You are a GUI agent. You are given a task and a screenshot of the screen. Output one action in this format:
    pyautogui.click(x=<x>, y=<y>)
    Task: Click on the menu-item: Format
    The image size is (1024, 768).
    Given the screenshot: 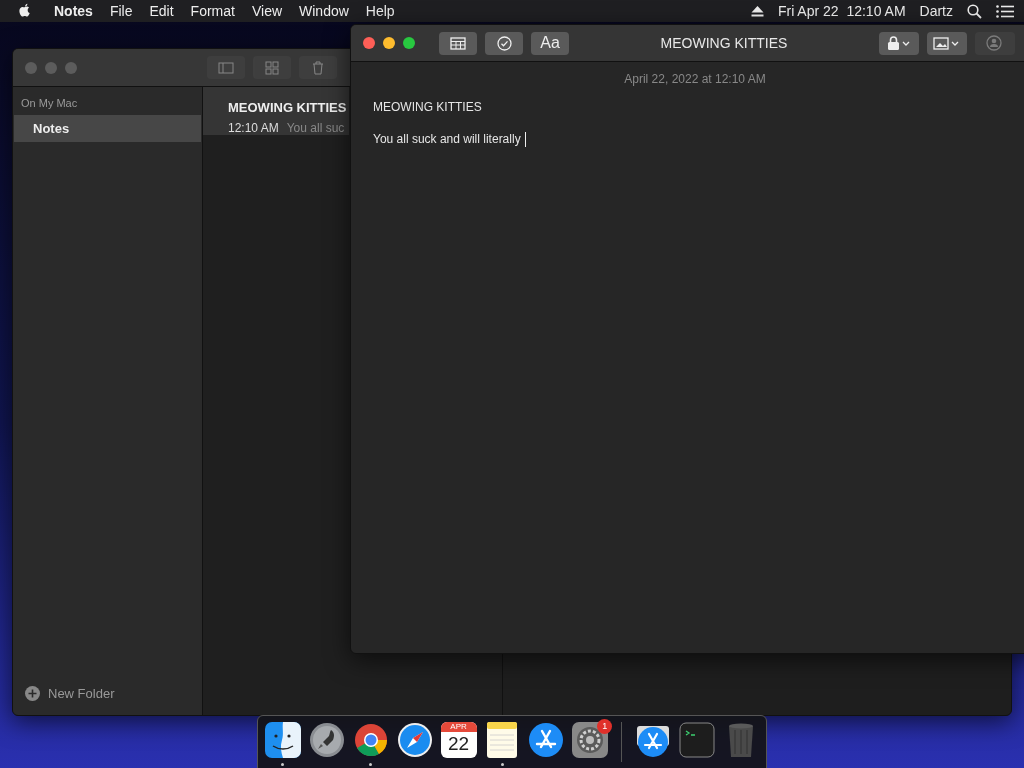 What is the action you would take?
    pyautogui.click(x=212, y=11)
    